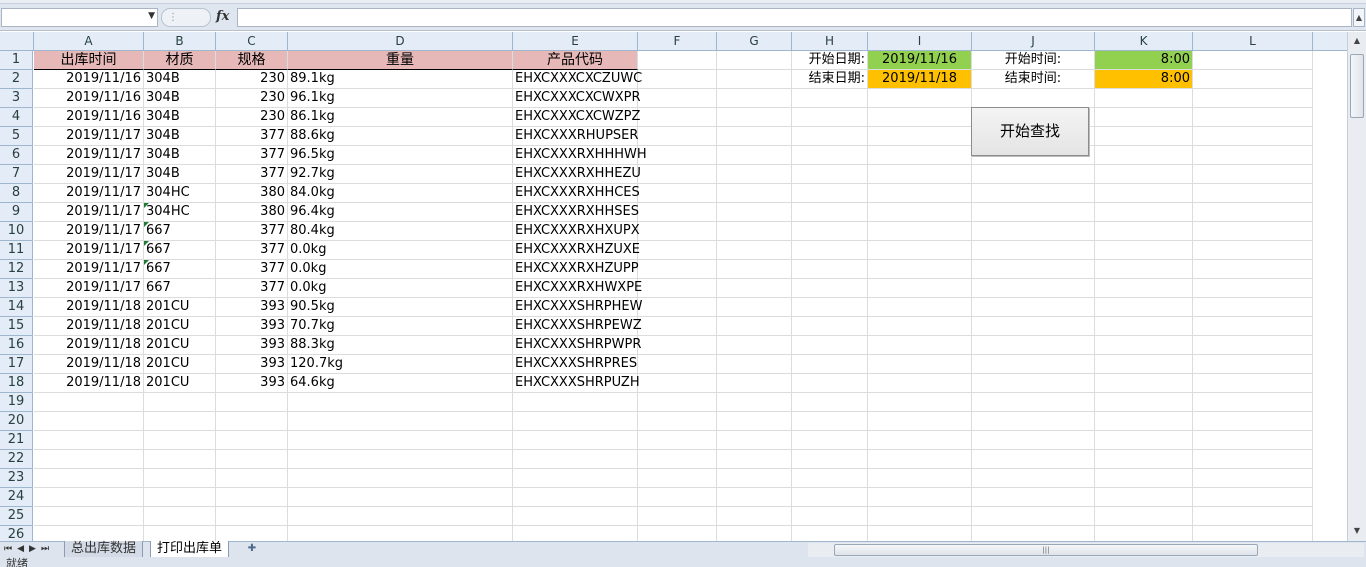  What do you see at coordinates (830, 60) in the screenshot?
I see `start-date-label: 开始日期:` at bounding box center [830, 60].